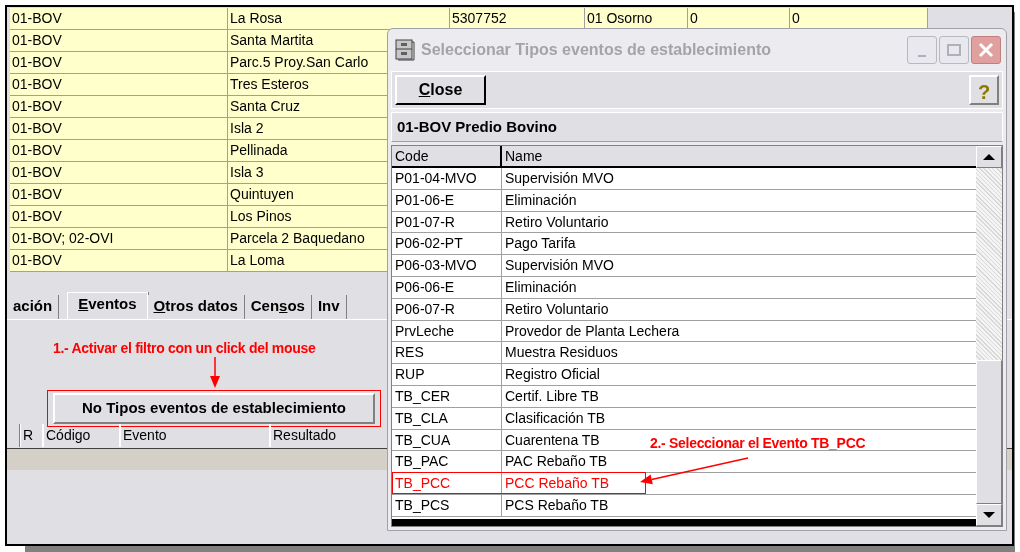  I want to click on table-cell: Clasificación TB, so click(555, 418).